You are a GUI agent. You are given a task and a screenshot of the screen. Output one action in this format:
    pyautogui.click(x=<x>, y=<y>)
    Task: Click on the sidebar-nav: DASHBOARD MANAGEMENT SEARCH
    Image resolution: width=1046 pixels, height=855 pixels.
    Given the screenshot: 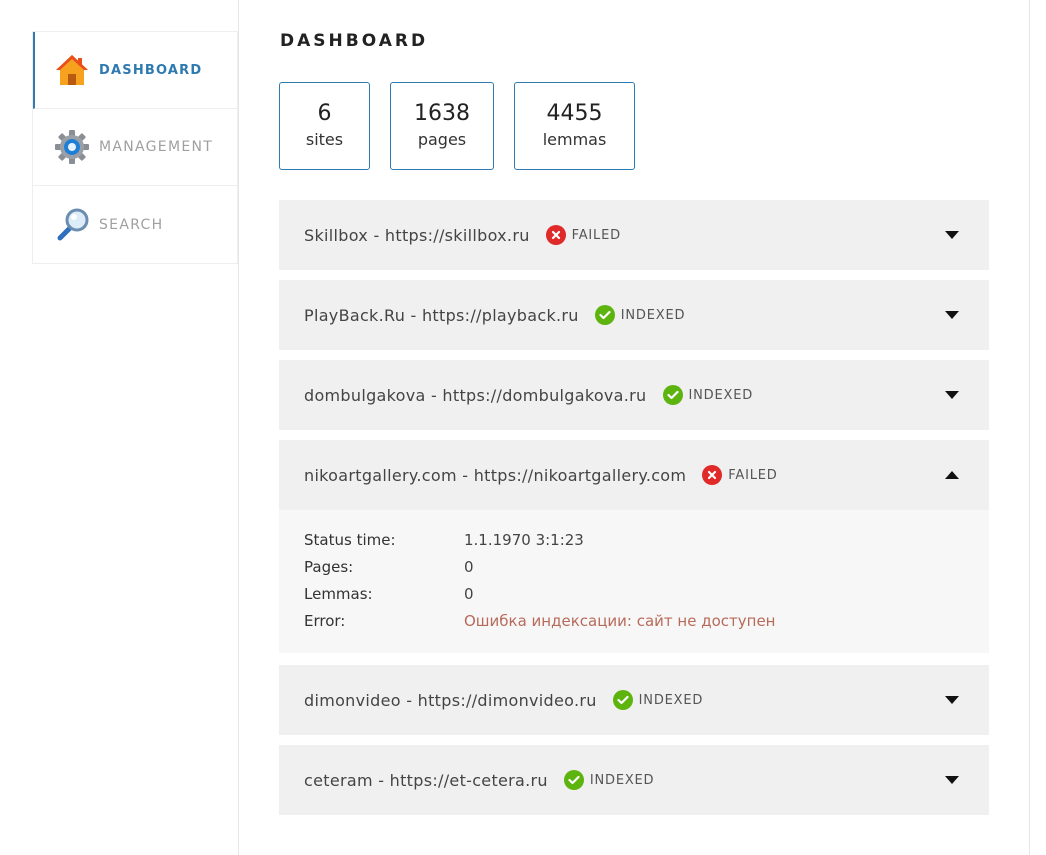 What is the action you would take?
    pyautogui.click(x=135, y=147)
    